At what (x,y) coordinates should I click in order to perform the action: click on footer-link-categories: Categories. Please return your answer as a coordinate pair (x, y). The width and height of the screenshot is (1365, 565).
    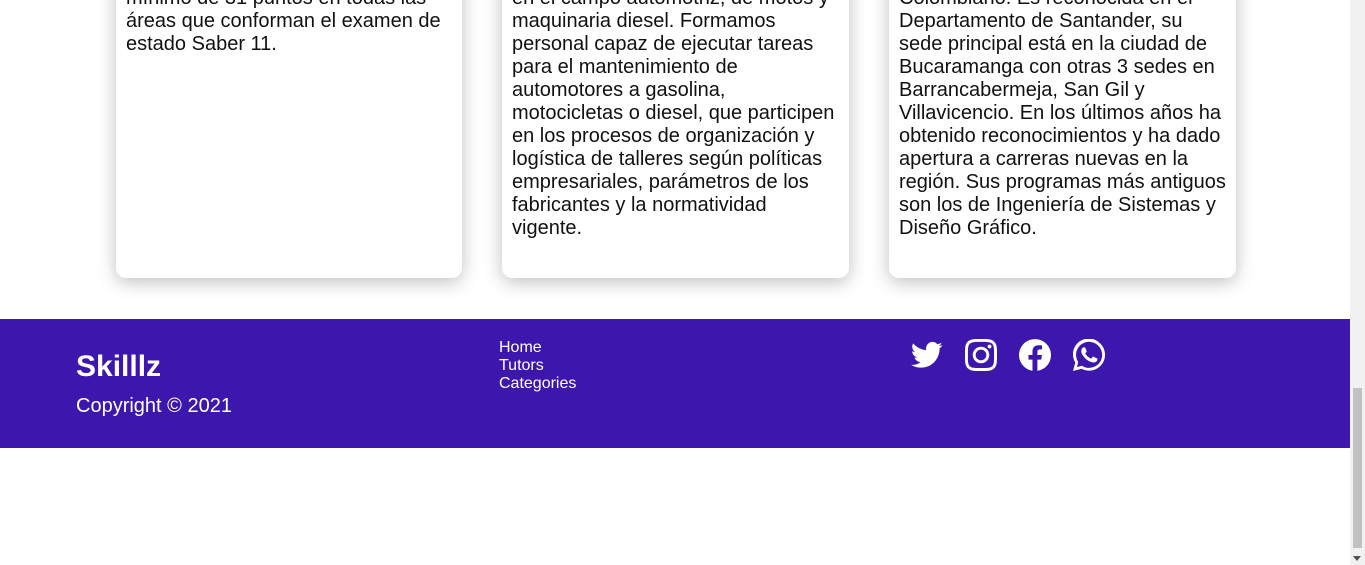
    Looking at the image, I should click on (537, 384).